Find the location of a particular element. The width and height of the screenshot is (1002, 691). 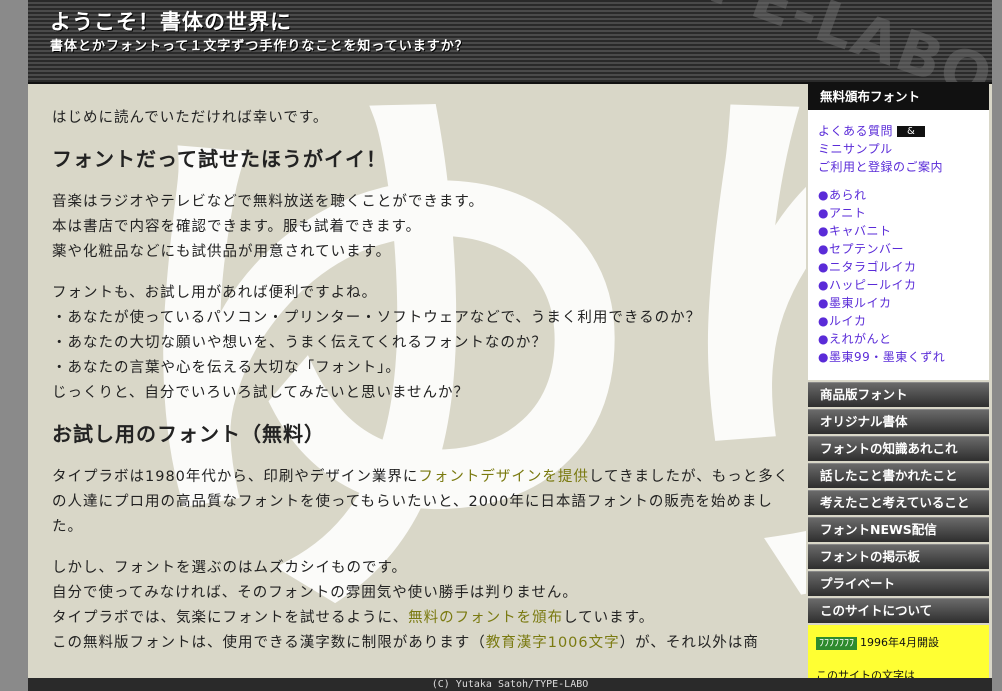

font-link-ruika: ●ルイカ is located at coordinates (898, 321).